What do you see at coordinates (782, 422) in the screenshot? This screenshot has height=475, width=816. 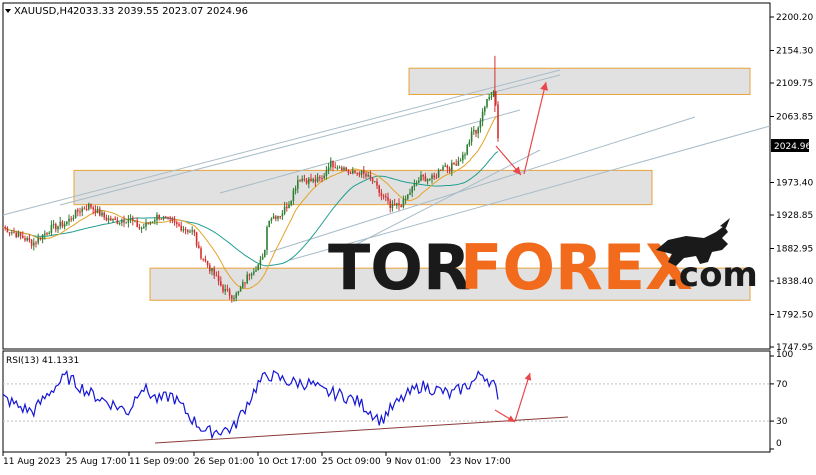 I see `rsi-tick-label: 30` at bounding box center [782, 422].